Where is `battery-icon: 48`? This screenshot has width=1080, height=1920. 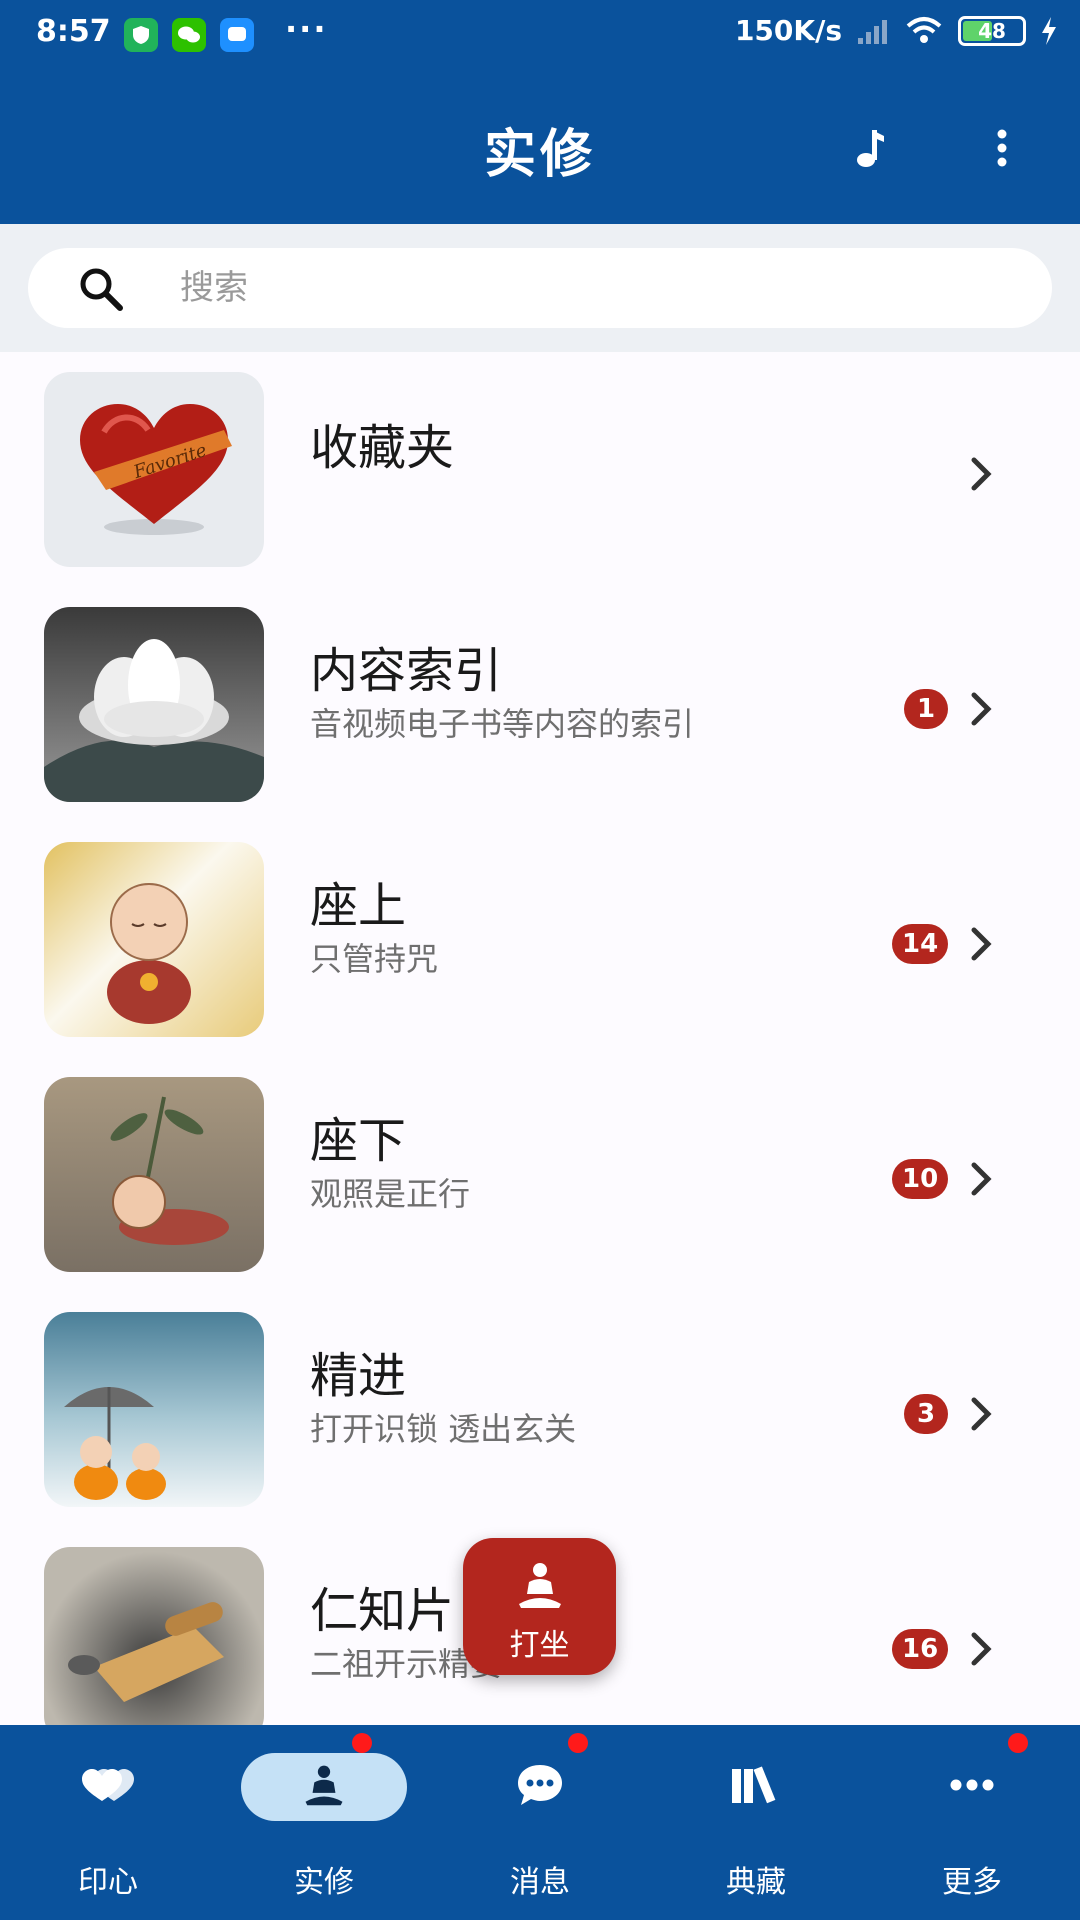
battery-icon: 48 is located at coordinates (992, 30).